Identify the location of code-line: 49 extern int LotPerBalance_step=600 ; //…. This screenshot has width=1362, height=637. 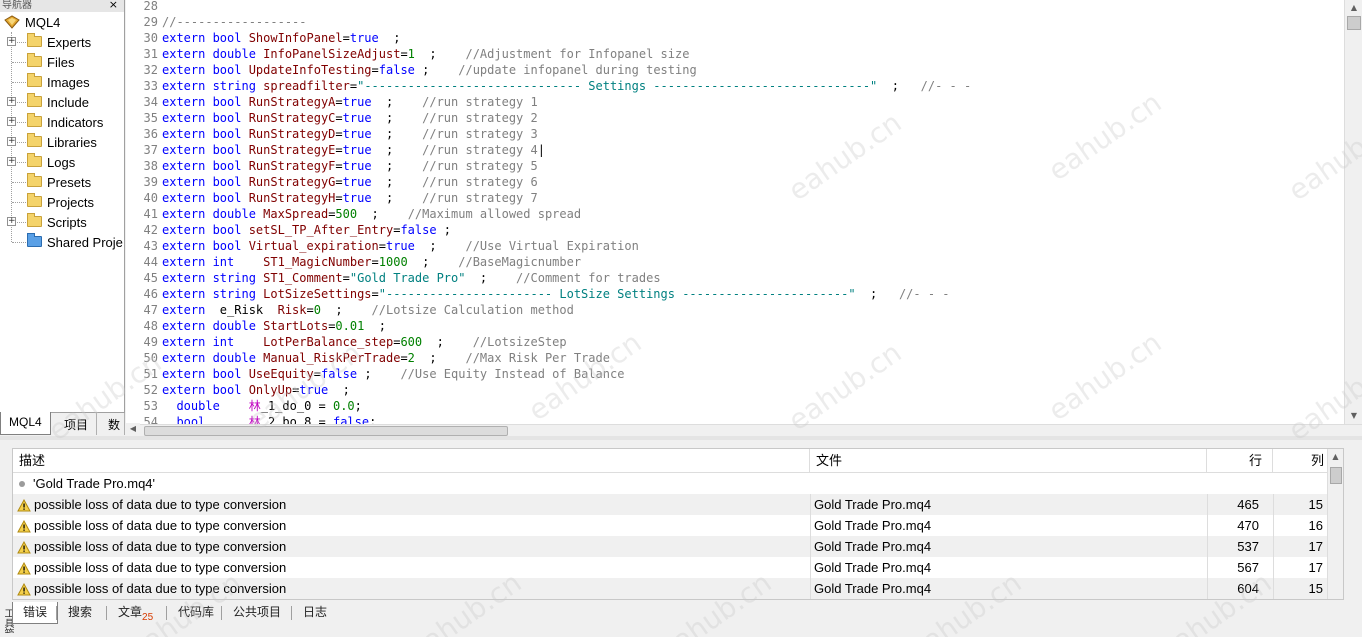
(346, 342).